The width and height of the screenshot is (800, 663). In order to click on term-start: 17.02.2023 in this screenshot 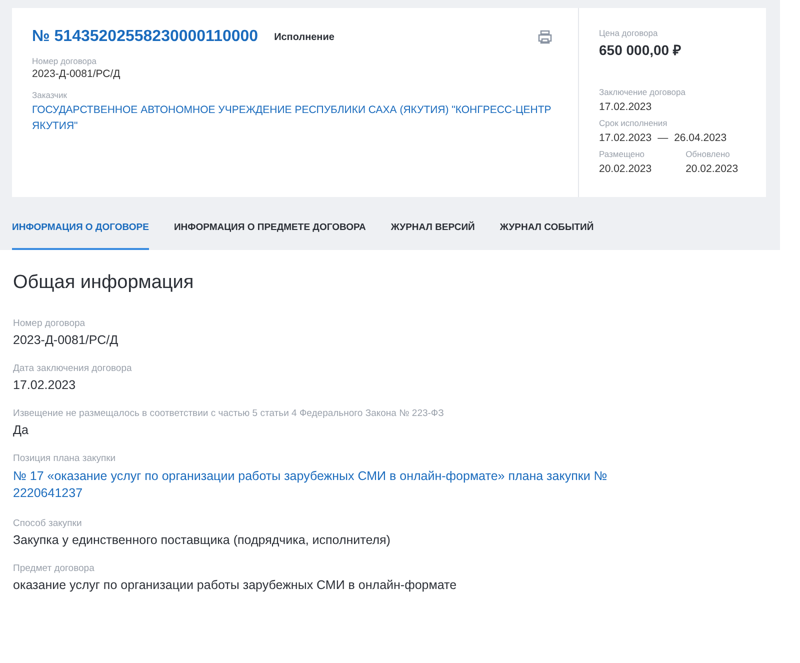, I will do `click(625, 138)`.